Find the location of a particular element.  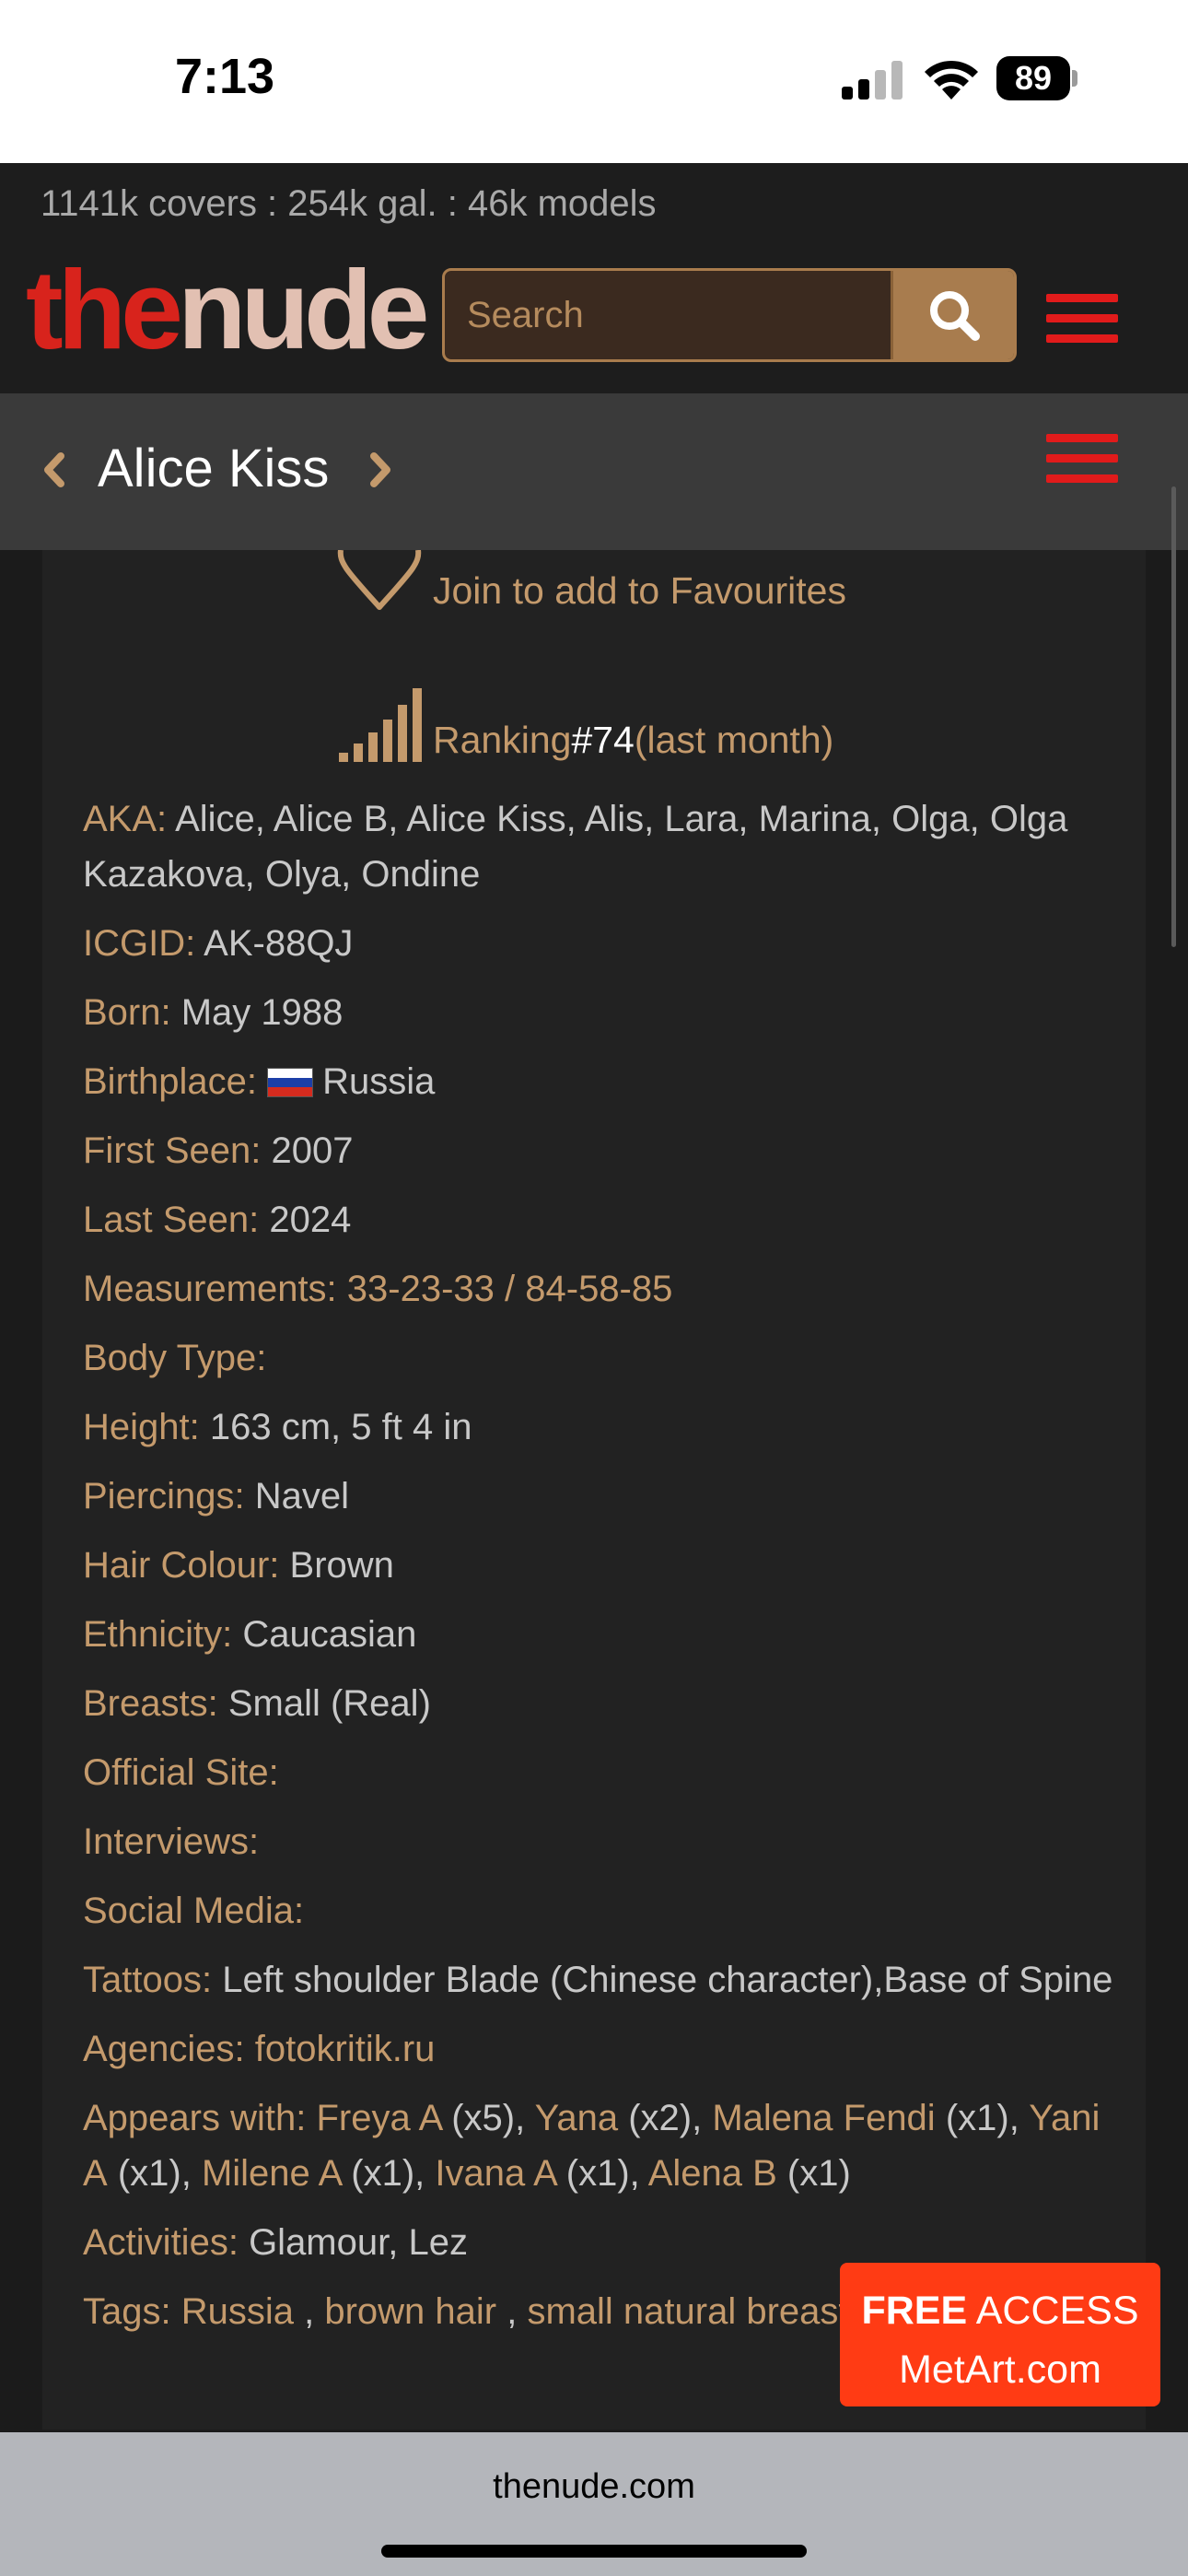

main-menu-icon is located at coordinates (1082, 324).